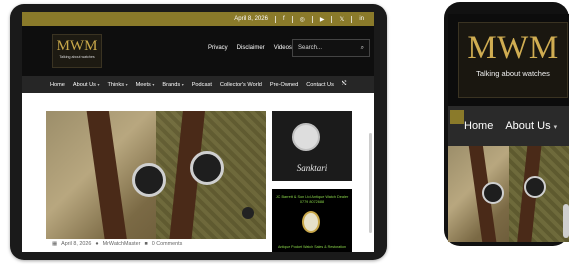 The height and width of the screenshot is (264, 569). What do you see at coordinates (284, 19) in the screenshot?
I see `facebook-icon: f` at bounding box center [284, 19].